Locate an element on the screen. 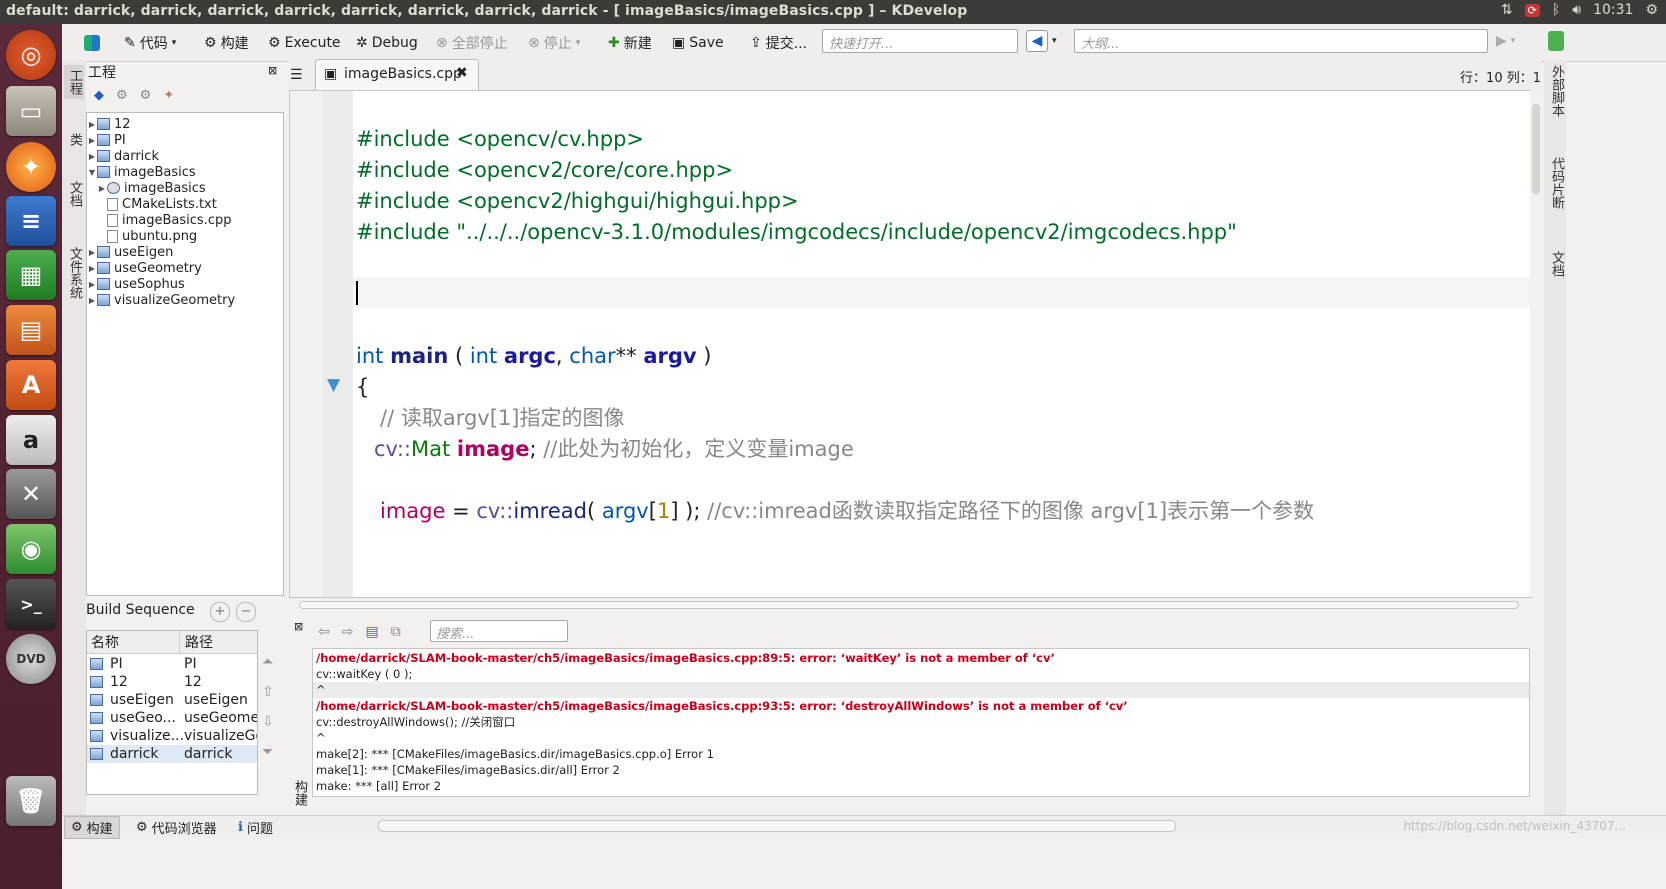 This screenshot has height=889, width=1666. execute-button: ⚙ Execute is located at coordinates (304, 43).